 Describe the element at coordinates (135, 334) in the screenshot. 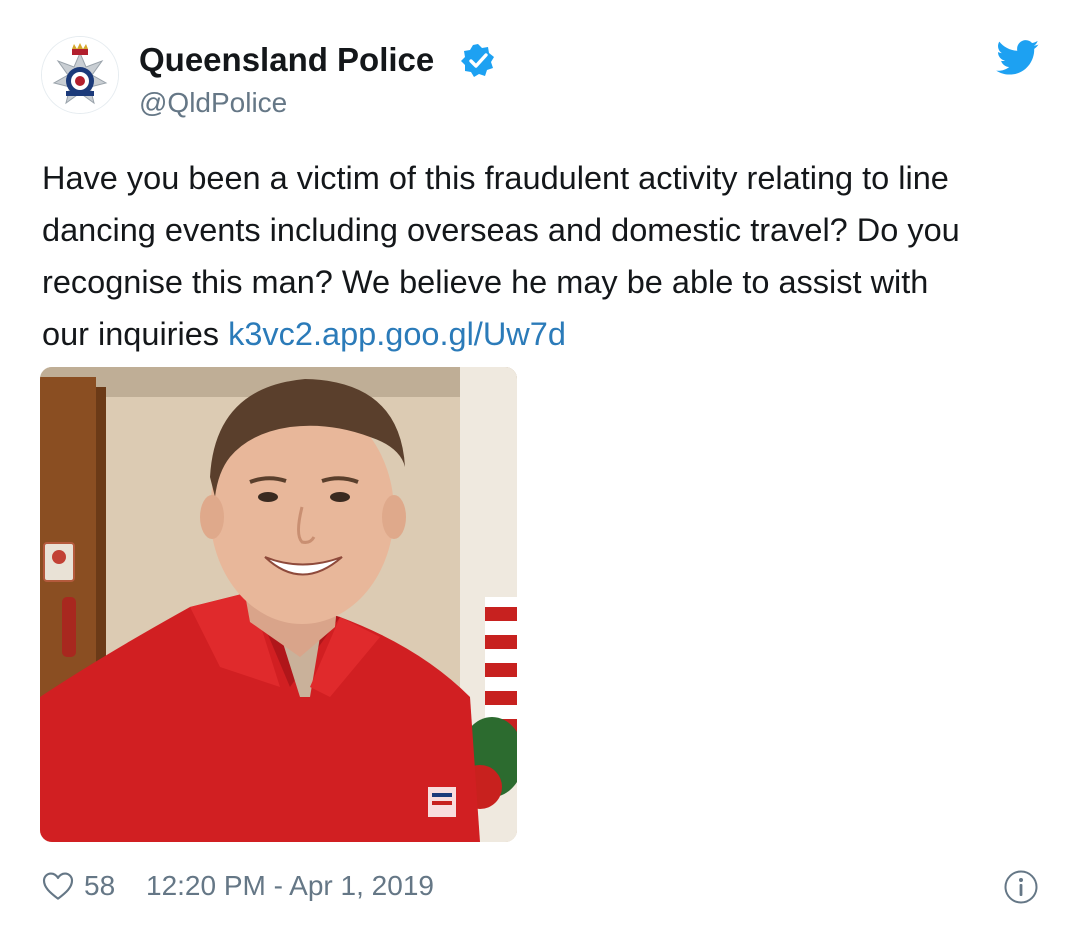

I see `tweet-text-line-start: our inquiries` at that location.